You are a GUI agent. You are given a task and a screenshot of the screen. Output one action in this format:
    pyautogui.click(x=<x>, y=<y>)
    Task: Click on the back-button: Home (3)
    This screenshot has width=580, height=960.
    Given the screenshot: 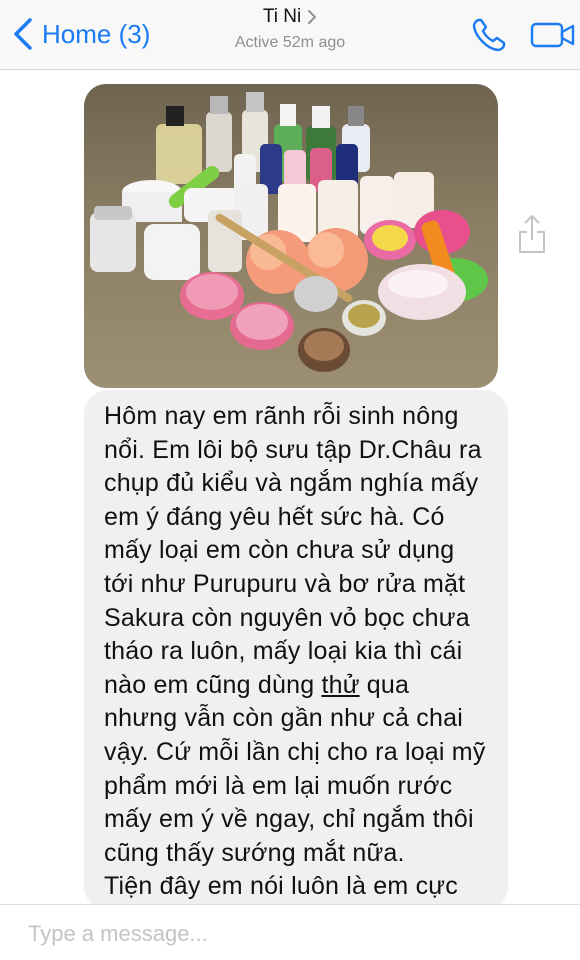 What is the action you would take?
    pyautogui.click(x=80, y=34)
    